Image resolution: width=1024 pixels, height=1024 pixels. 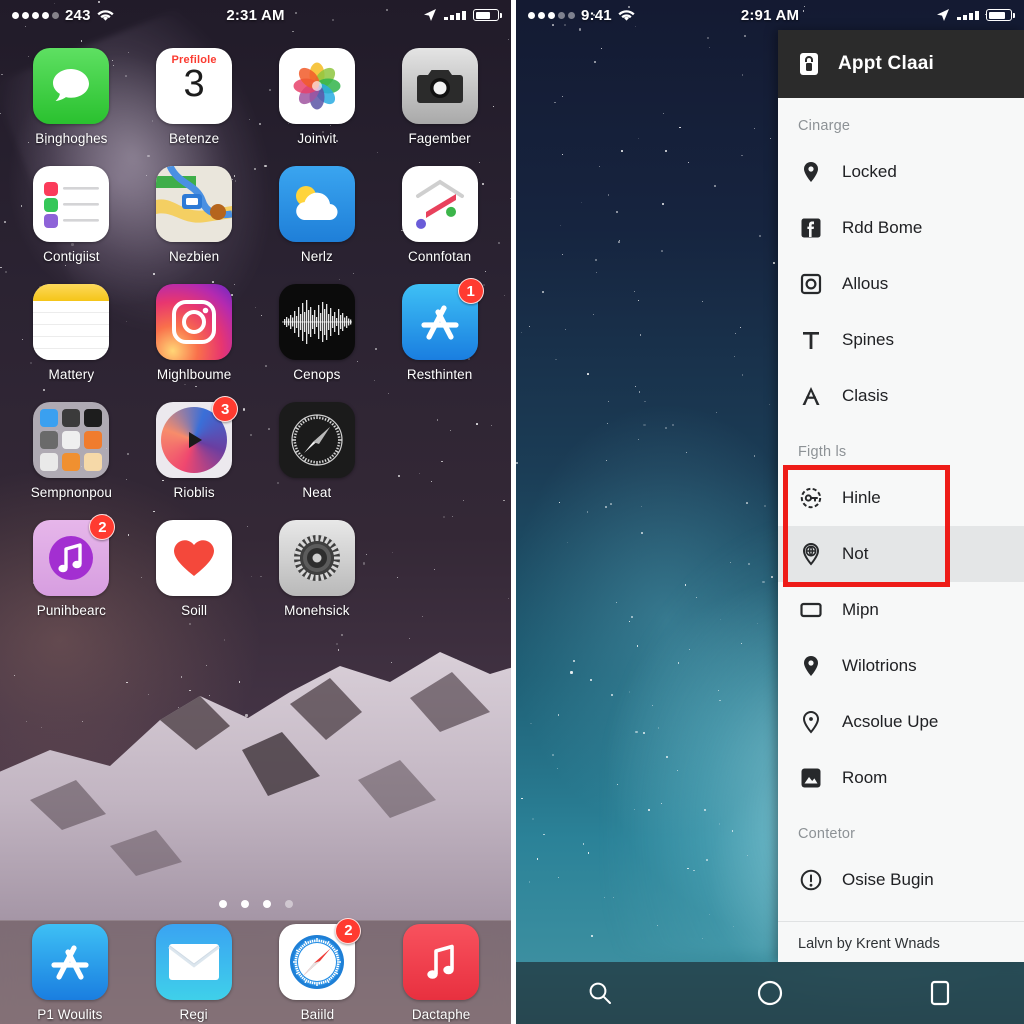 I want to click on wifi-icon, so click(x=626, y=15).